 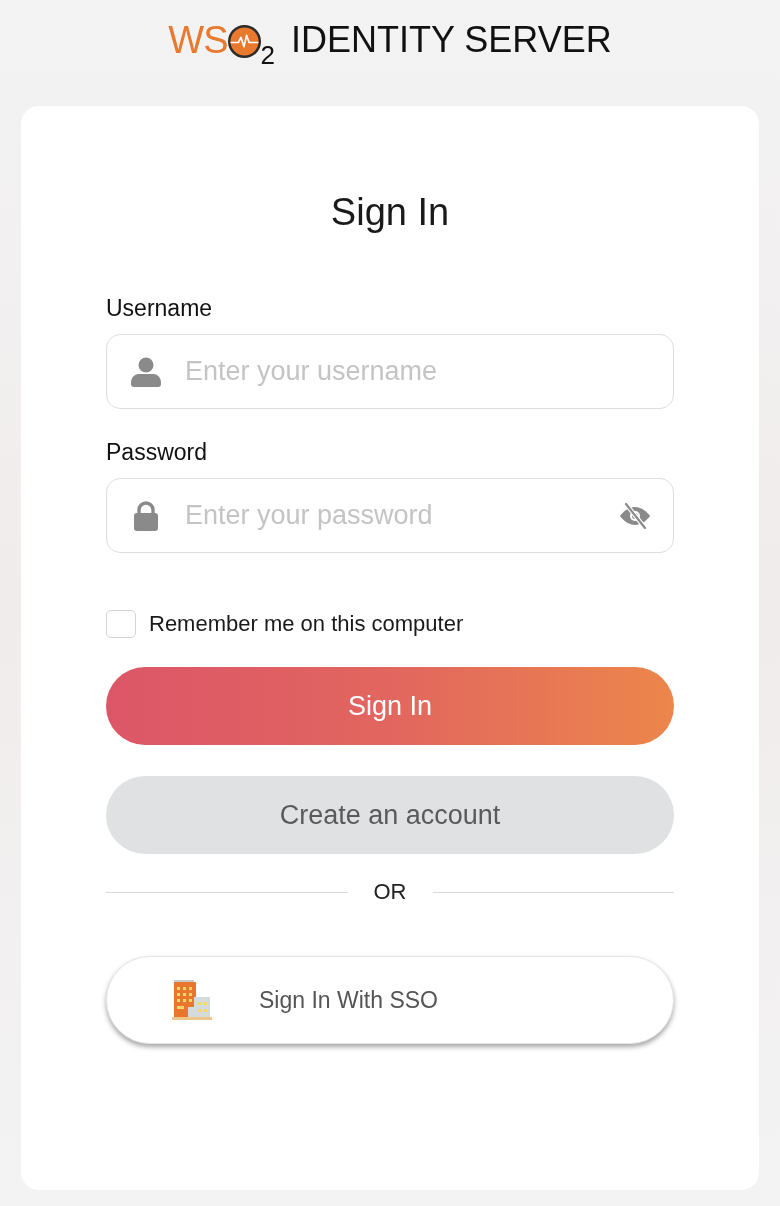 What do you see at coordinates (146, 371) in the screenshot?
I see `user-icon` at bounding box center [146, 371].